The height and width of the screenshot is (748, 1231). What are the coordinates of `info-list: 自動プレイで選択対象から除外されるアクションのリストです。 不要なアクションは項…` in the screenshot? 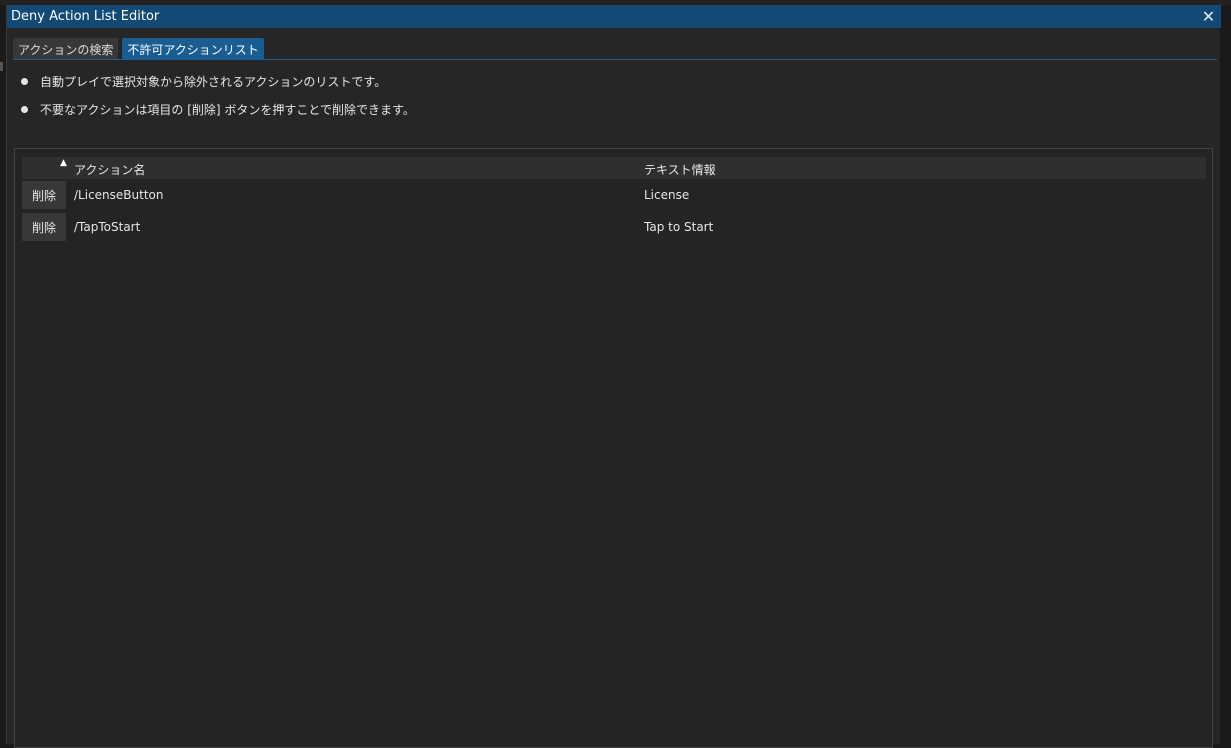 It's located at (218, 95).